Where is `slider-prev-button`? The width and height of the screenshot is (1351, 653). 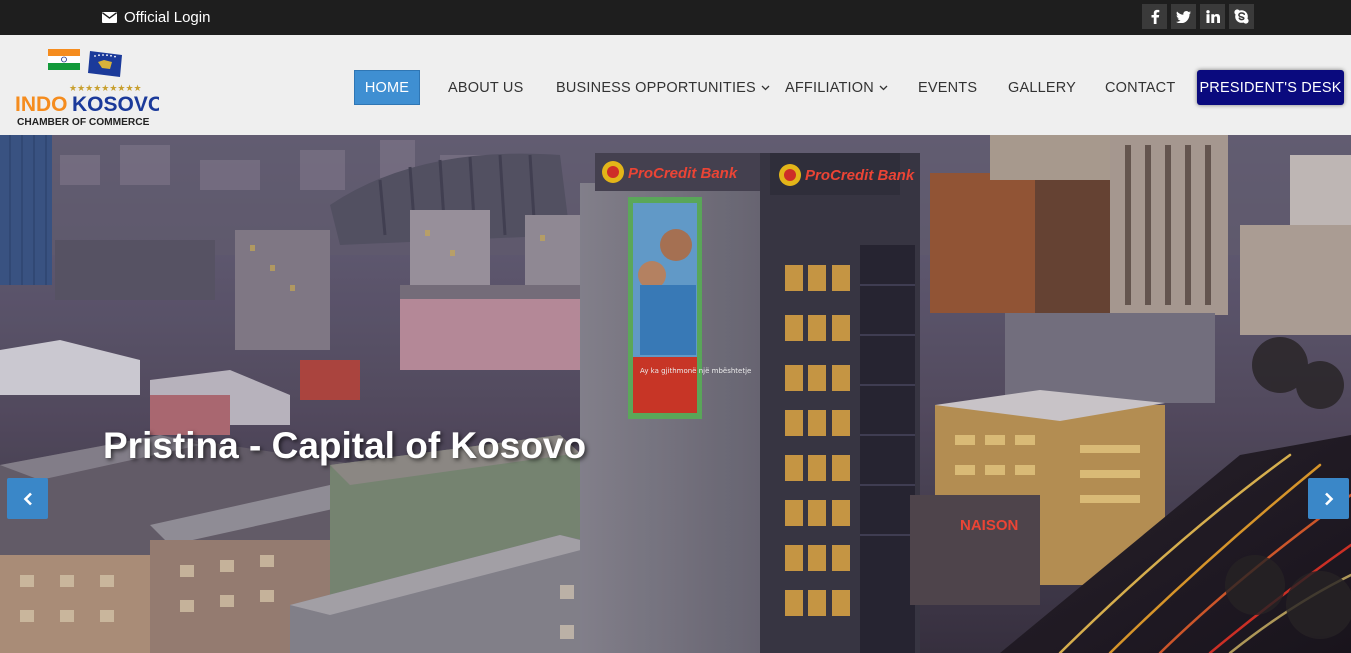 slider-prev-button is located at coordinates (27, 498).